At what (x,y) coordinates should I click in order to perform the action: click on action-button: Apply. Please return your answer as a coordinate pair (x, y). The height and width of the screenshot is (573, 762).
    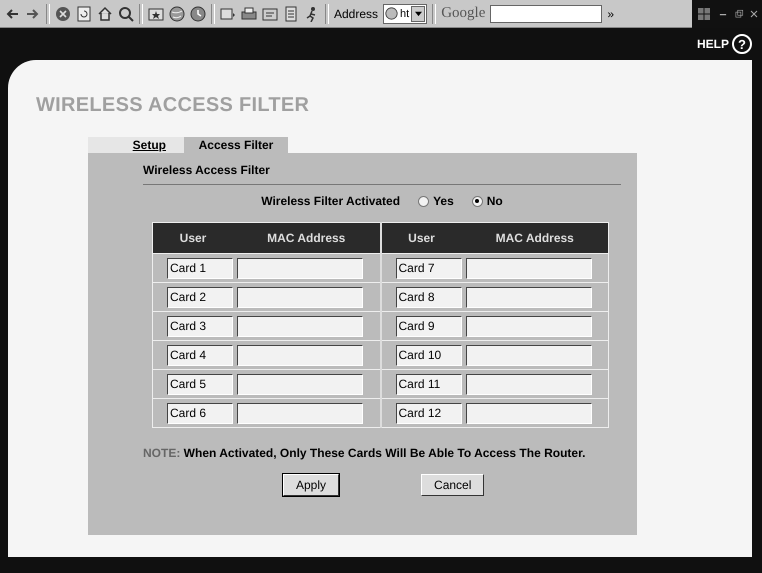
    Looking at the image, I should click on (311, 485).